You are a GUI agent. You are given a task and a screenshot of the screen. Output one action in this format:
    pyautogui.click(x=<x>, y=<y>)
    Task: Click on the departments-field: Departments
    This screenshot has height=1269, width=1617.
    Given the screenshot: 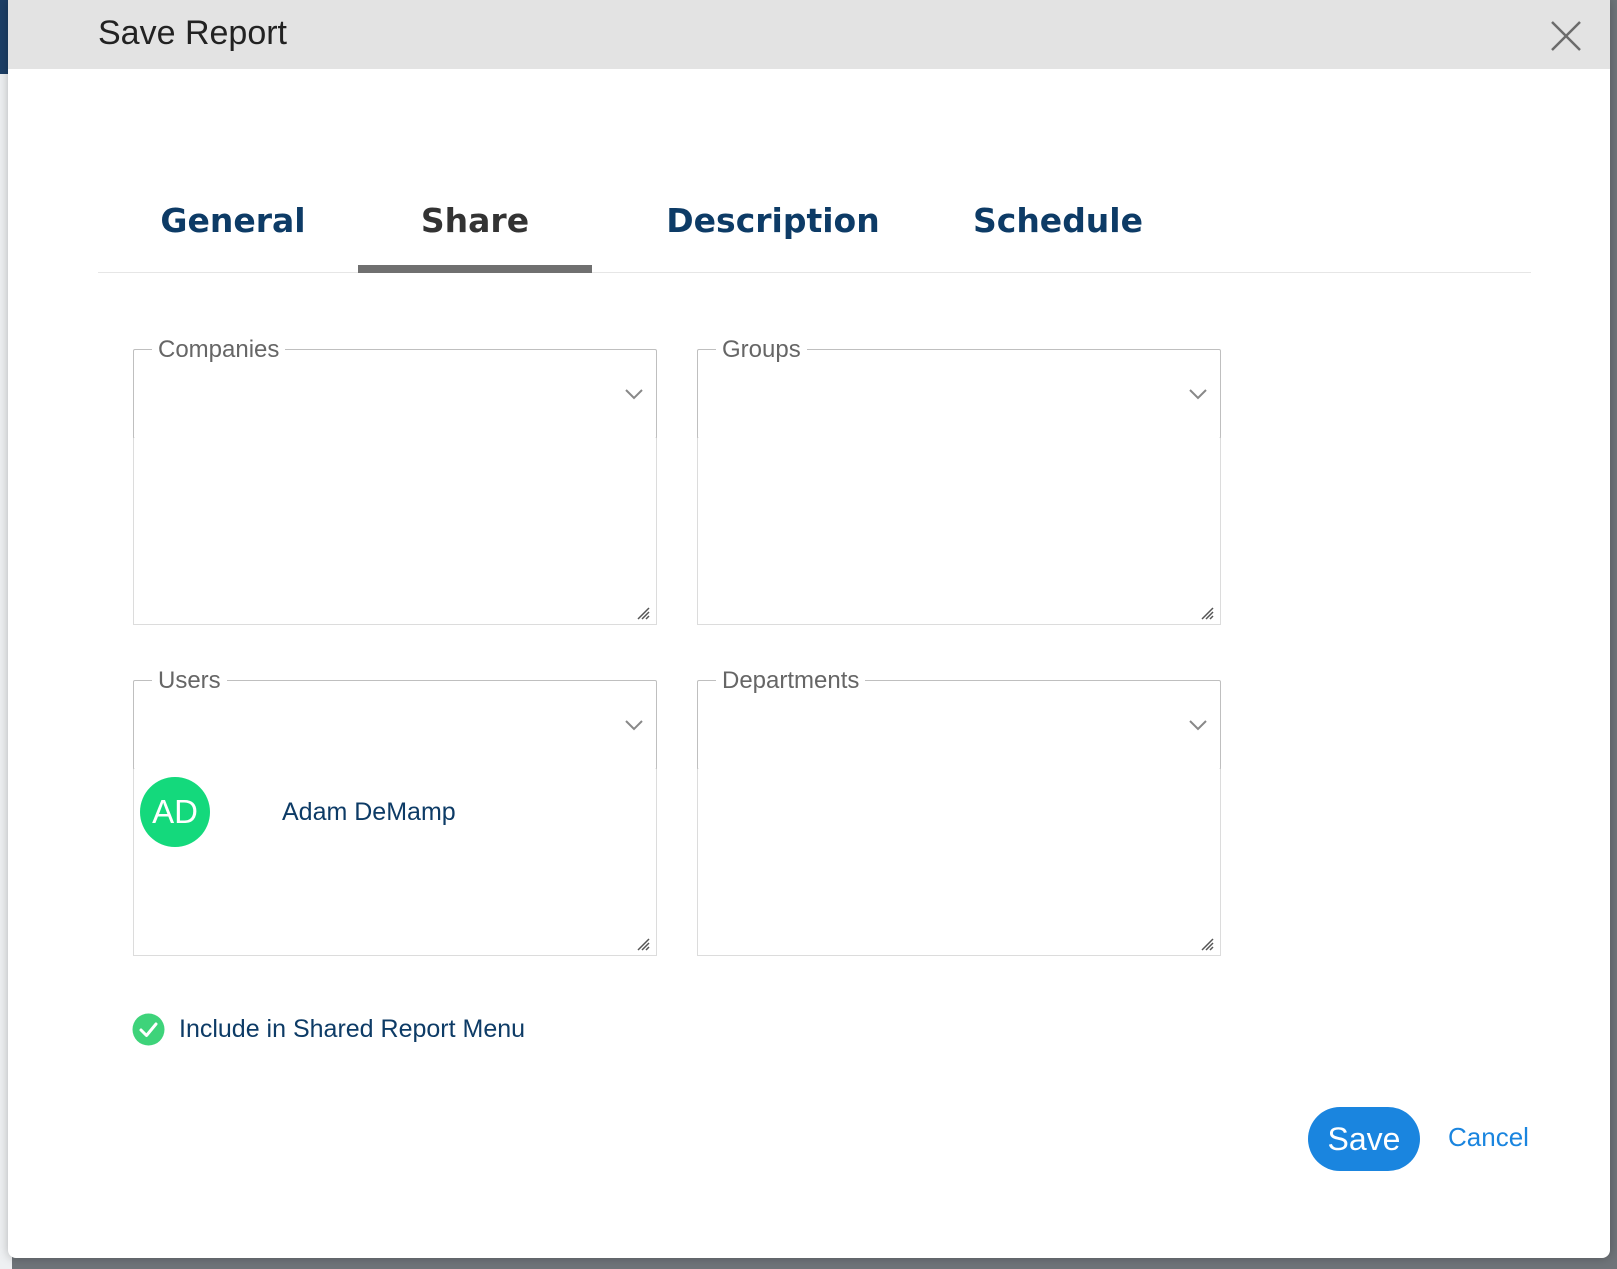 What is the action you would take?
    pyautogui.click(x=959, y=812)
    